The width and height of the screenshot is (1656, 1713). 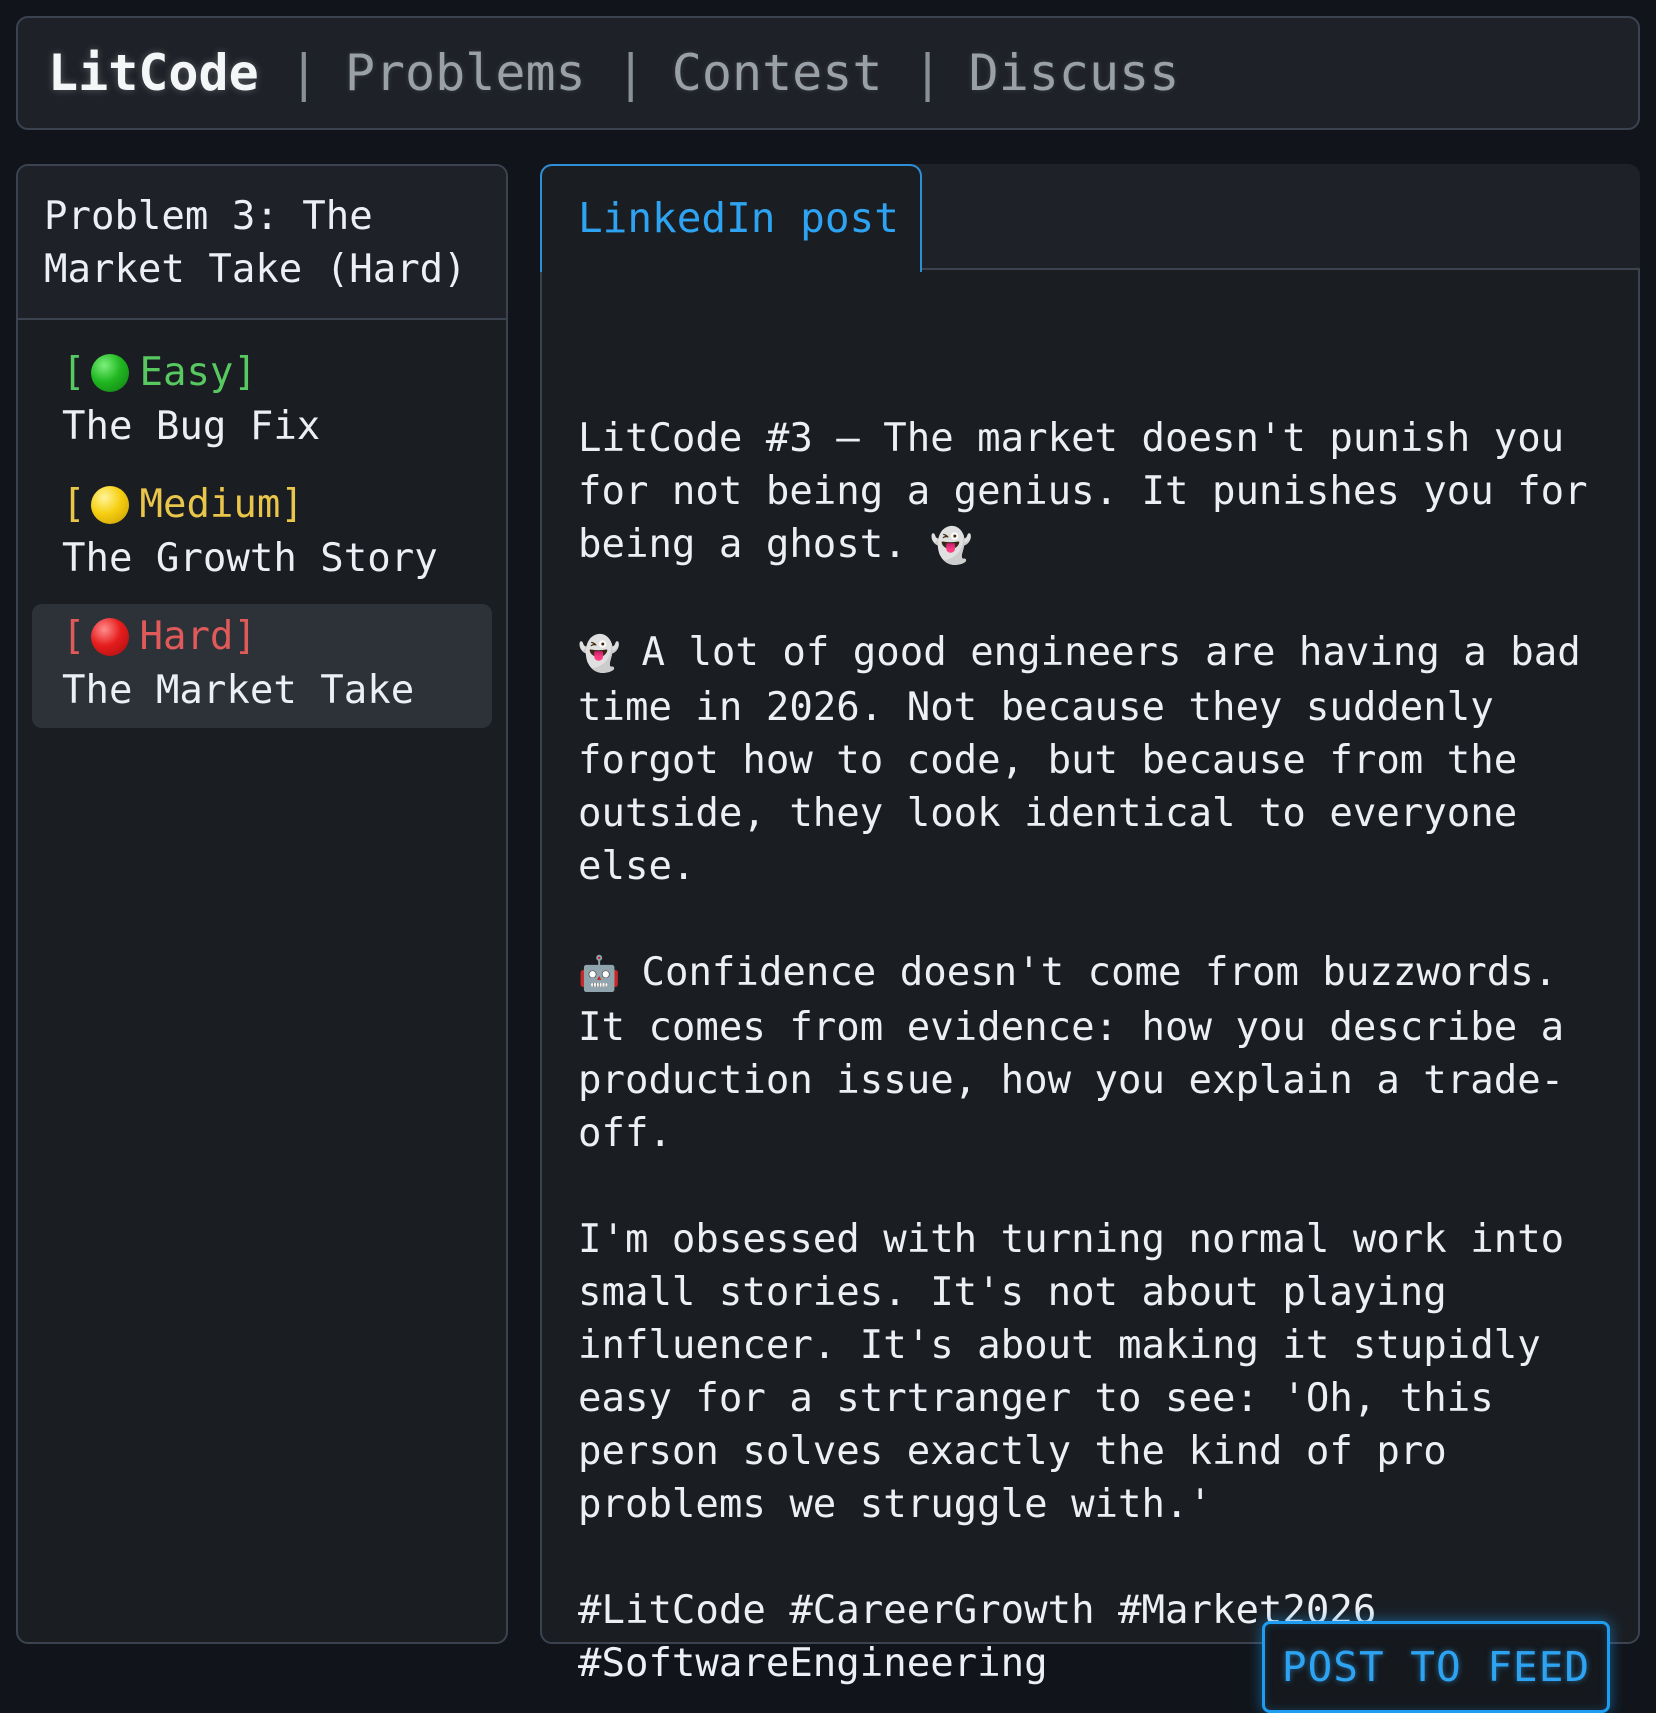 What do you see at coordinates (238, 690) in the screenshot?
I see `problem-title: The Market Take` at bounding box center [238, 690].